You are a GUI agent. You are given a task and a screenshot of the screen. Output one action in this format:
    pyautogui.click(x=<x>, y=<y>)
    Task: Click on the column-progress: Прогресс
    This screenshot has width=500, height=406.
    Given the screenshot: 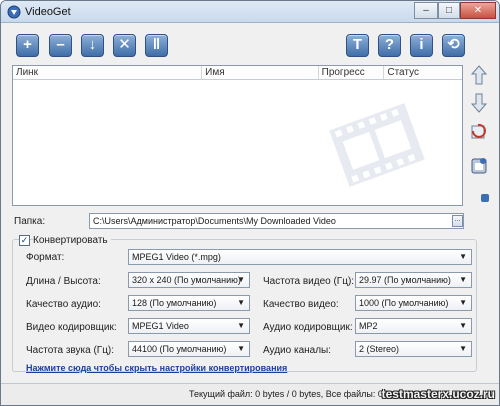 What is the action you would take?
    pyautogui.click(x=352, y=72)
    